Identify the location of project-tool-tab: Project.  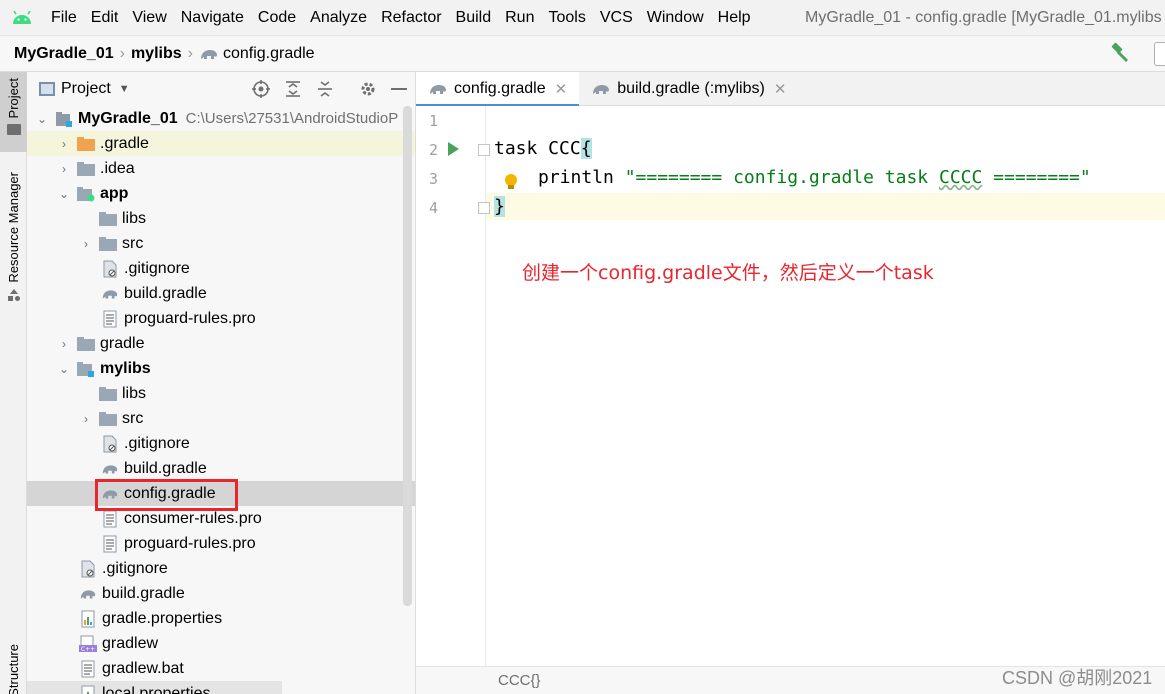
(13, 112).